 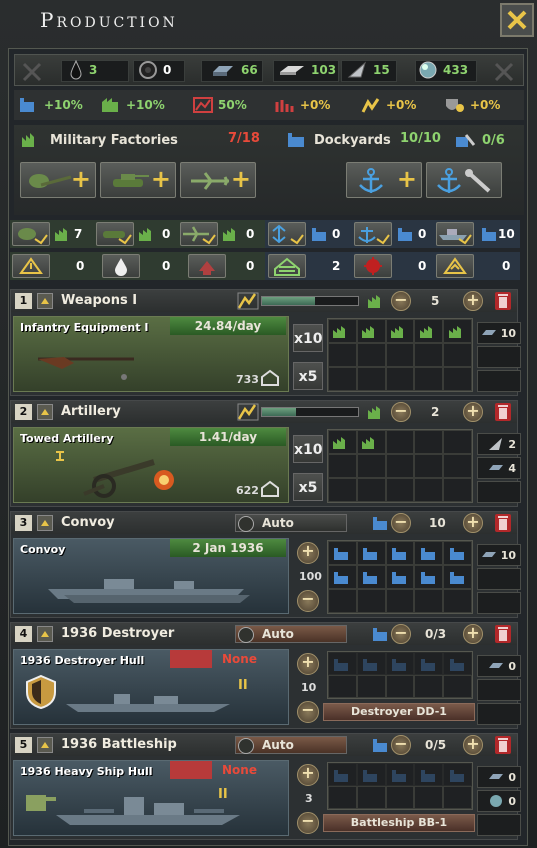 What do you see at coordinates (384, 180) in the screenshot?
I see `add-naval-production-button: +` at bounding box center [384, 180].